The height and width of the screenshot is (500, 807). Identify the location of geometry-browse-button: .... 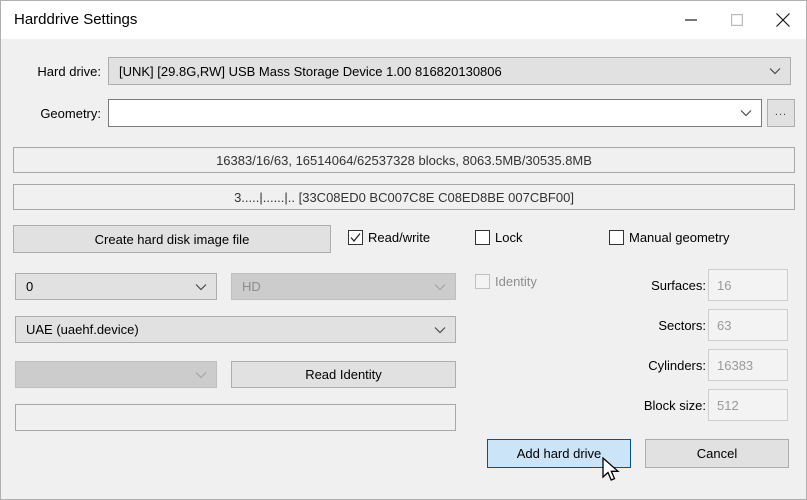
(781, 113).